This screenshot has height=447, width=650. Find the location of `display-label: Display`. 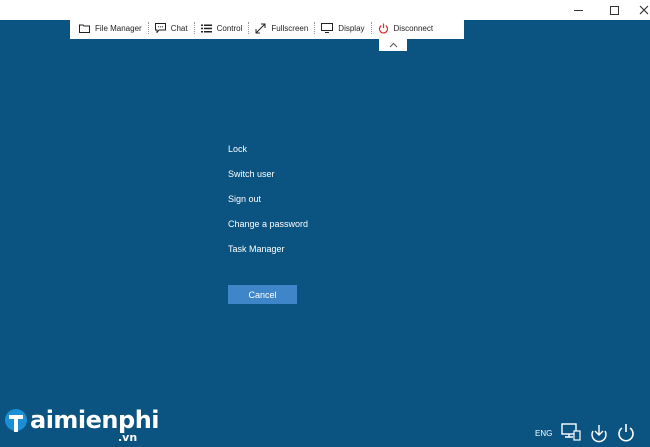

display-label: Display is located at coordinates (351, 28).